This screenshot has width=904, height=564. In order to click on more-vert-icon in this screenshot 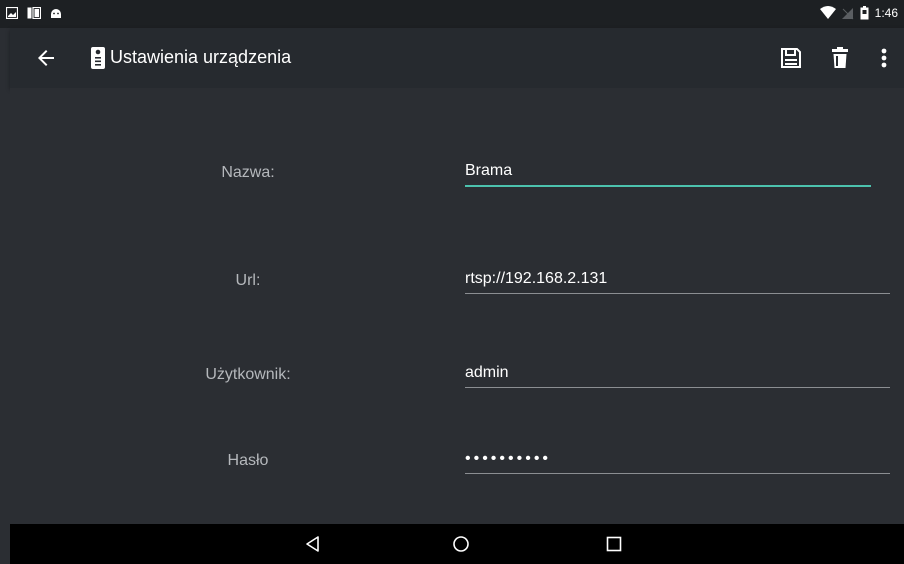, I will do `click(884, 58)`.